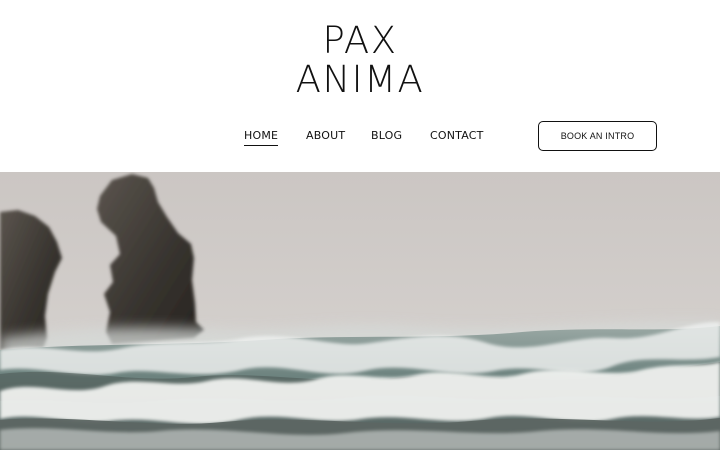  Describe the element at coordinates (597, 136) in the screenshot. I see `book-intro-button: BOOK AN INTRO` at that location.